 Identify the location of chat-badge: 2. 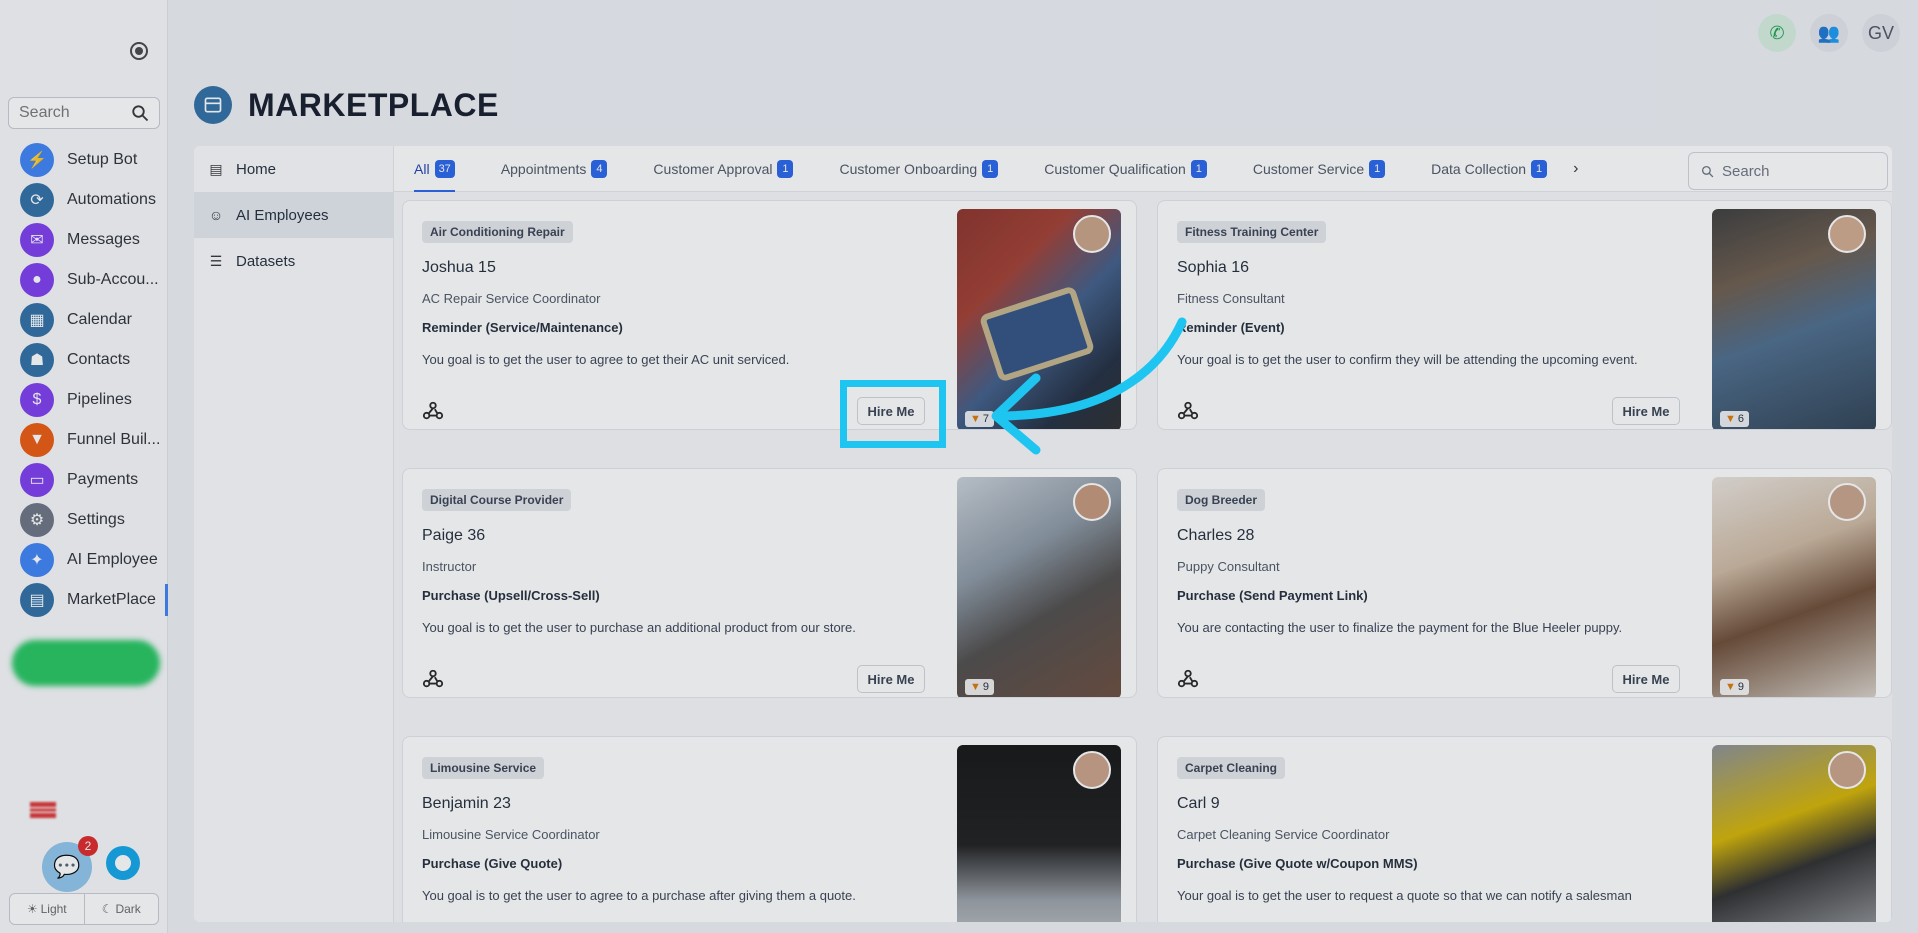
(88, 846).